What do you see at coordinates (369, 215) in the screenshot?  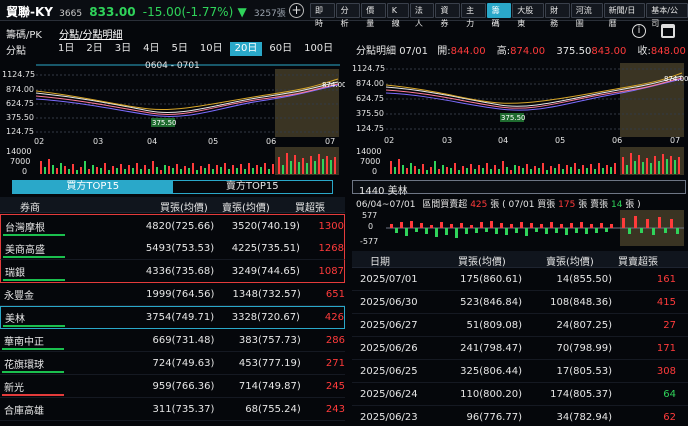 I see `bar-tick: 577` at bounding box center [369, 215].